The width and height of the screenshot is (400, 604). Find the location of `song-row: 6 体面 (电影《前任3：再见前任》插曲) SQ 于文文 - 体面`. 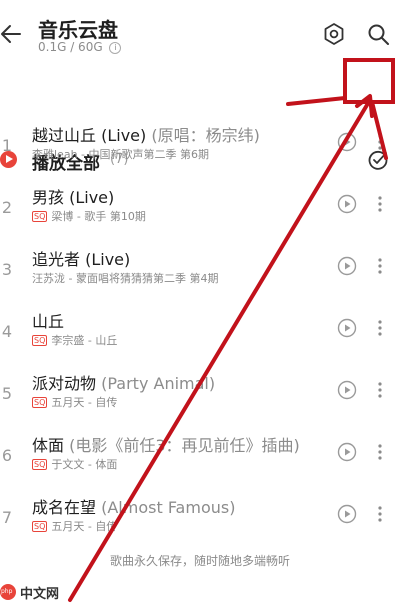

song-row: 6 体面 (电影《前任3：再见前任》插曲) SQ 于文文 - 体面 is located at coordinates (200, 463).